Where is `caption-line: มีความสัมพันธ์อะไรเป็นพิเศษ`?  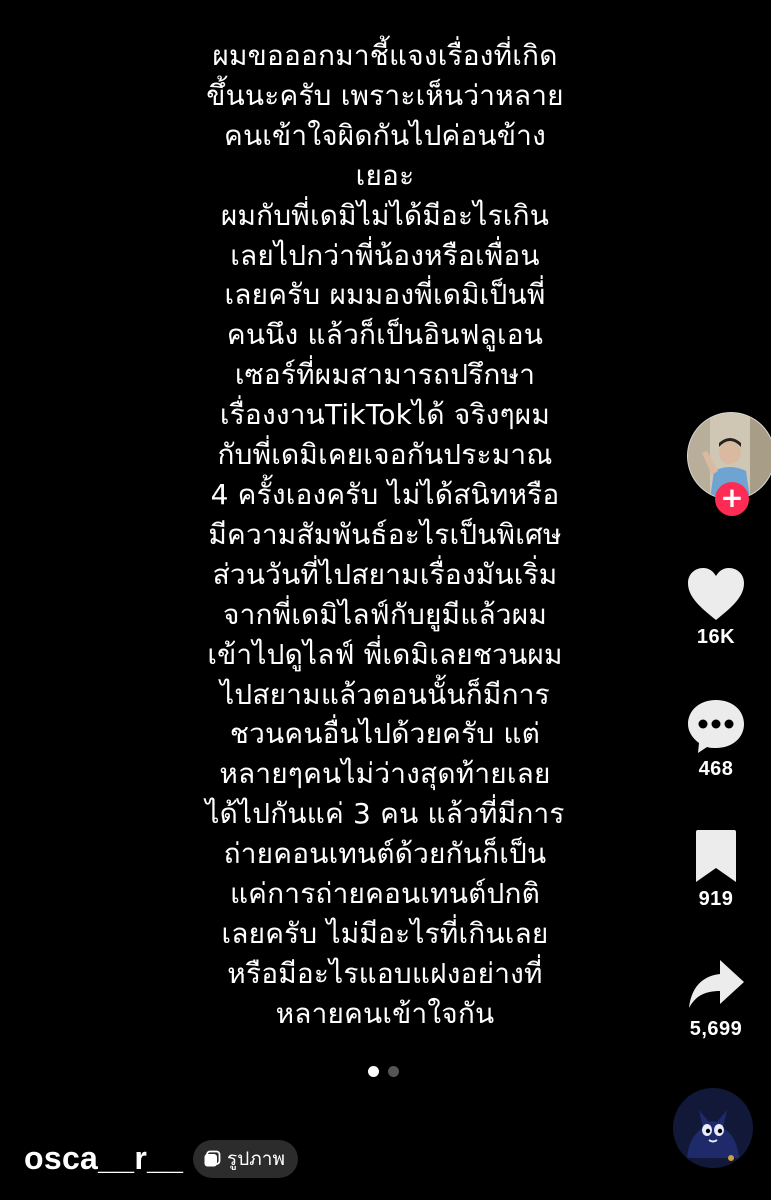
caption-line: มีความสัมพันธ์อะไรเป็นพิเศษ is located at coordinates (385, 534).